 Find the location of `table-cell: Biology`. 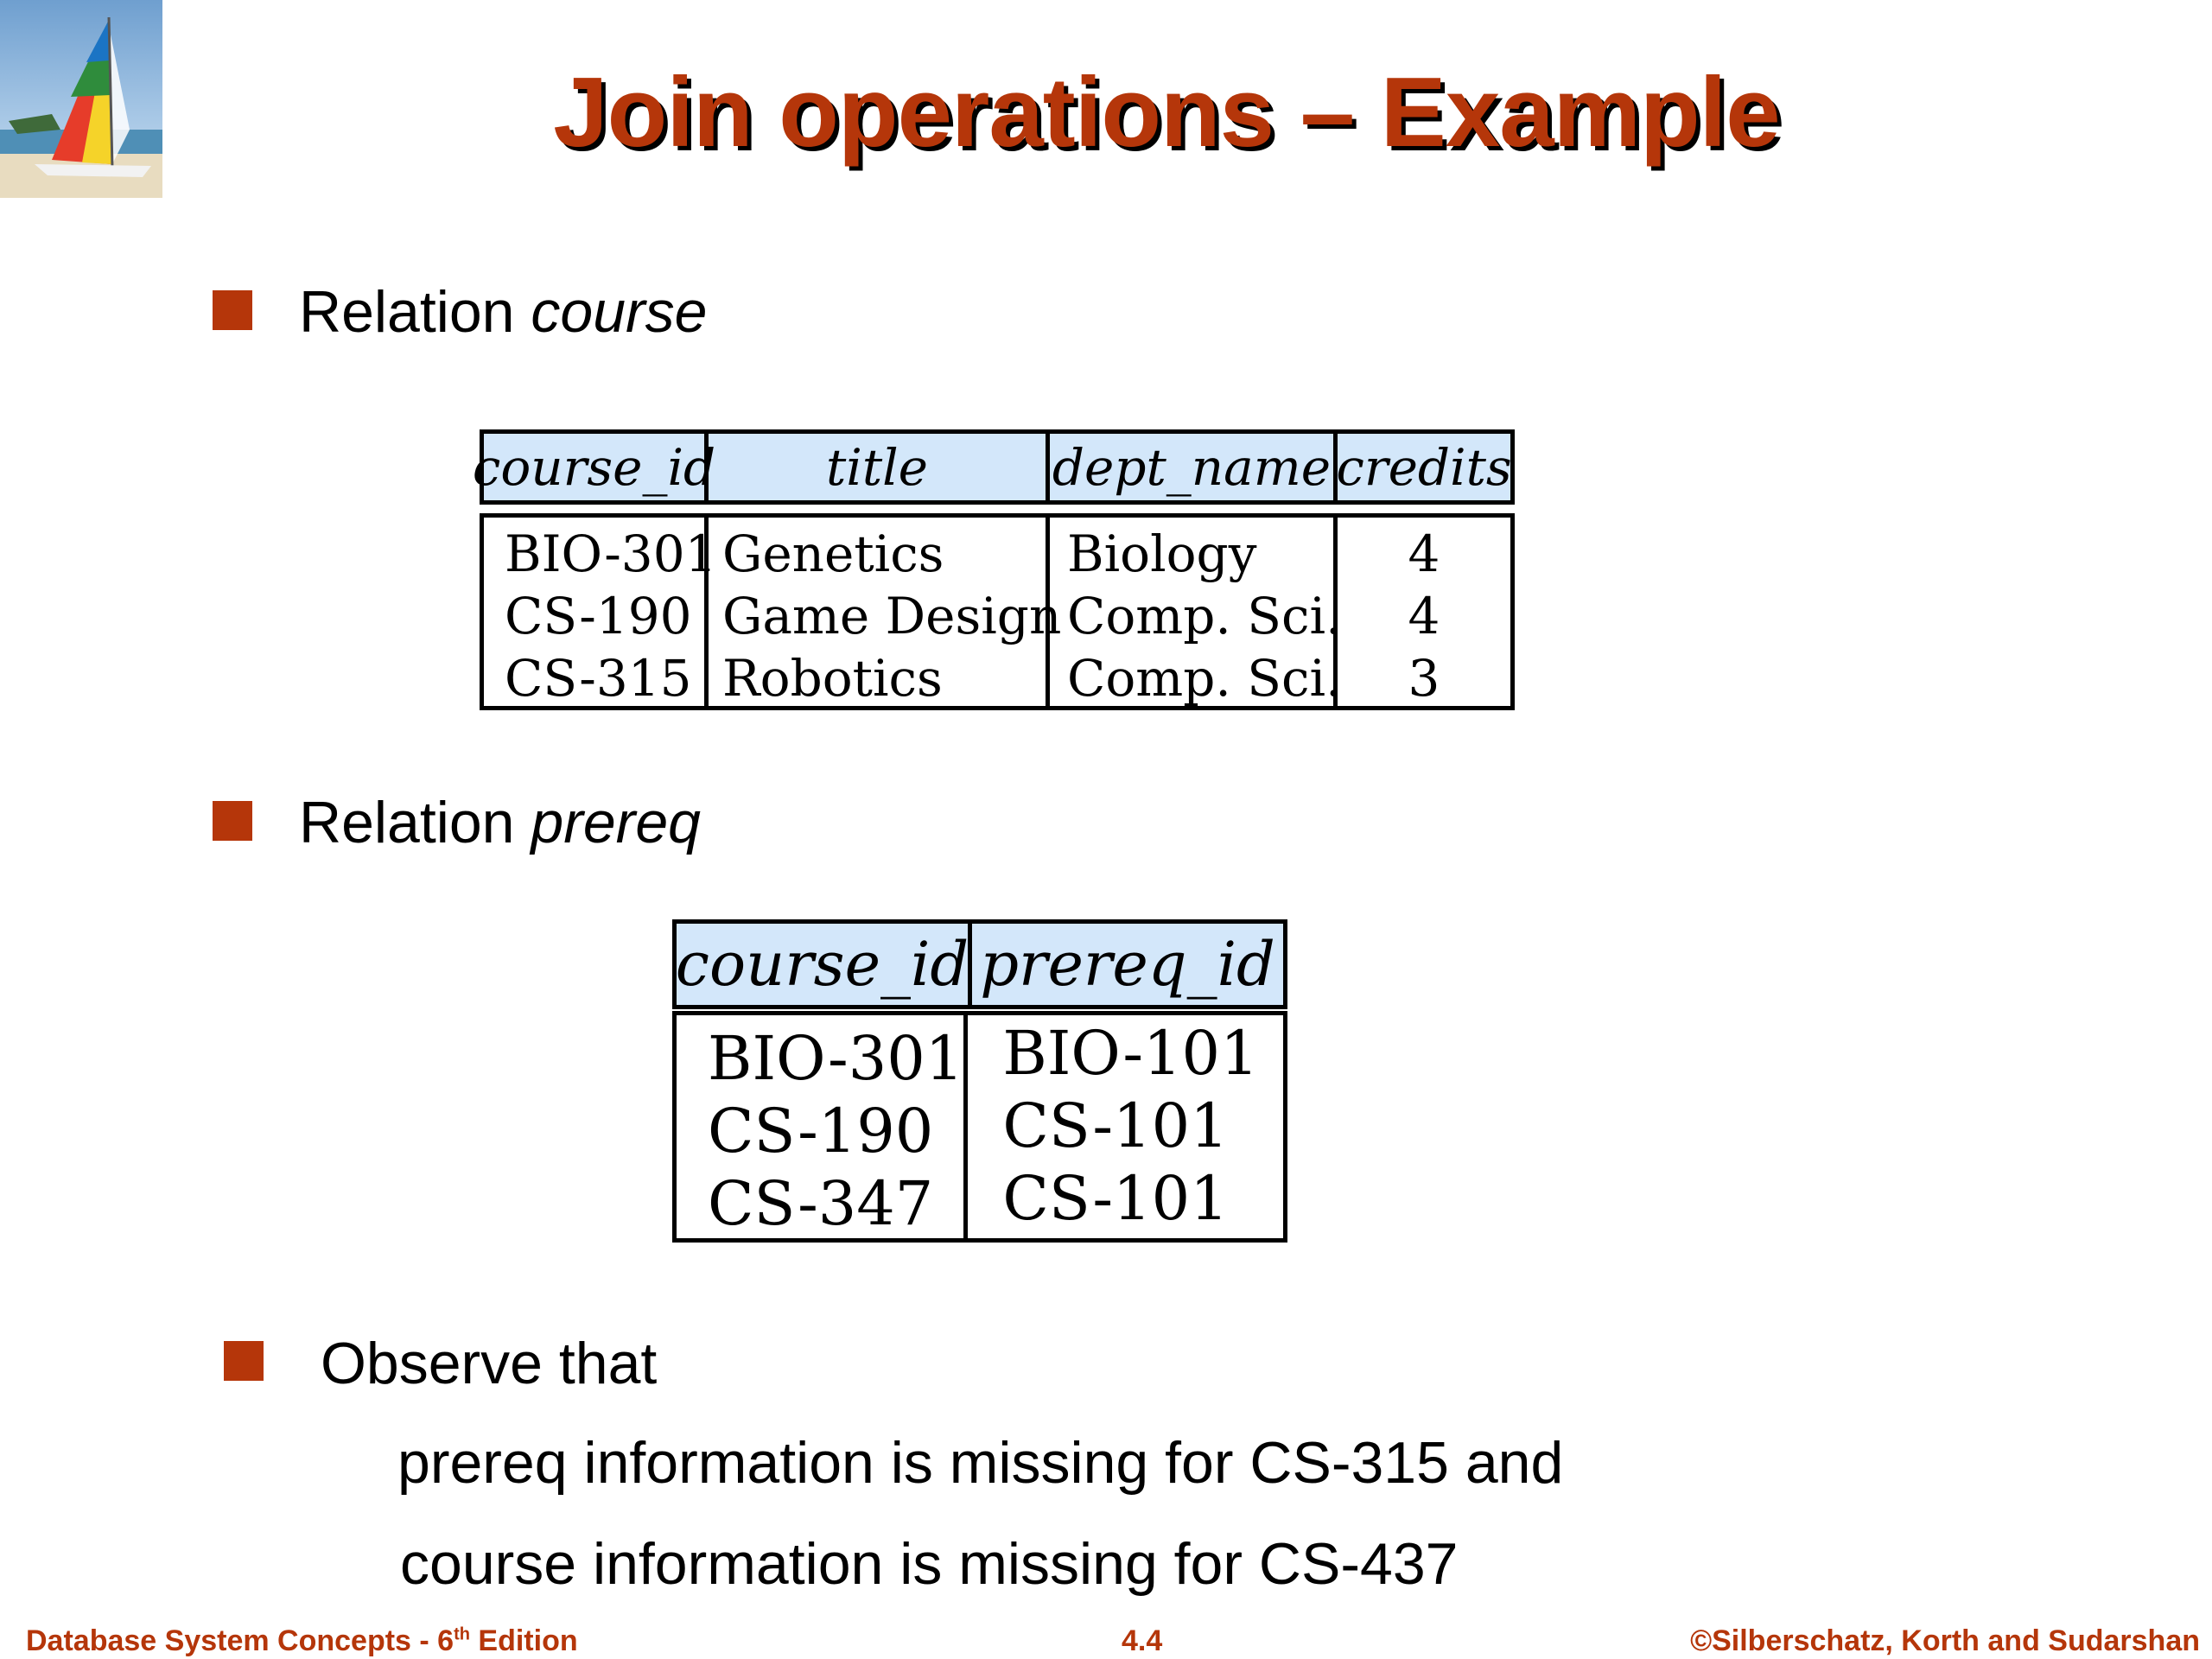

table-cell: Biology is located at coordinates (1162, 553).